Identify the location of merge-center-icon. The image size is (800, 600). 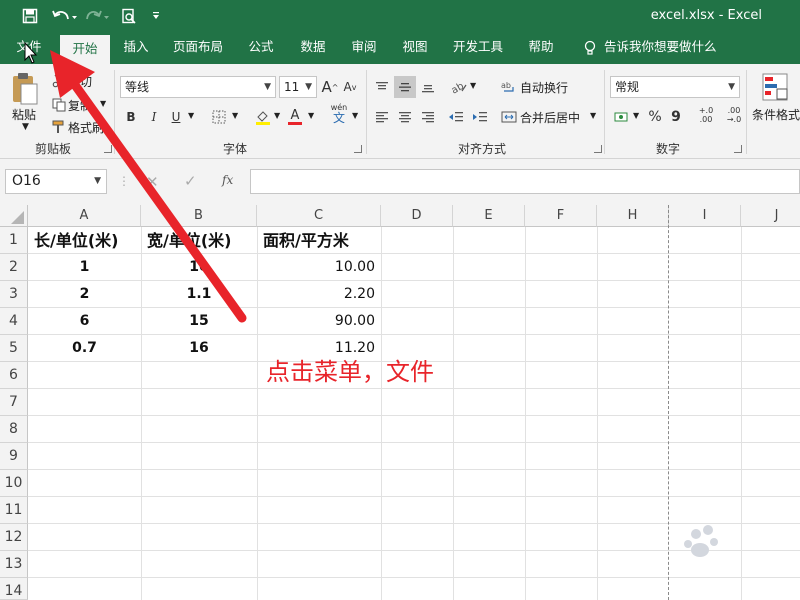
(509, 117).